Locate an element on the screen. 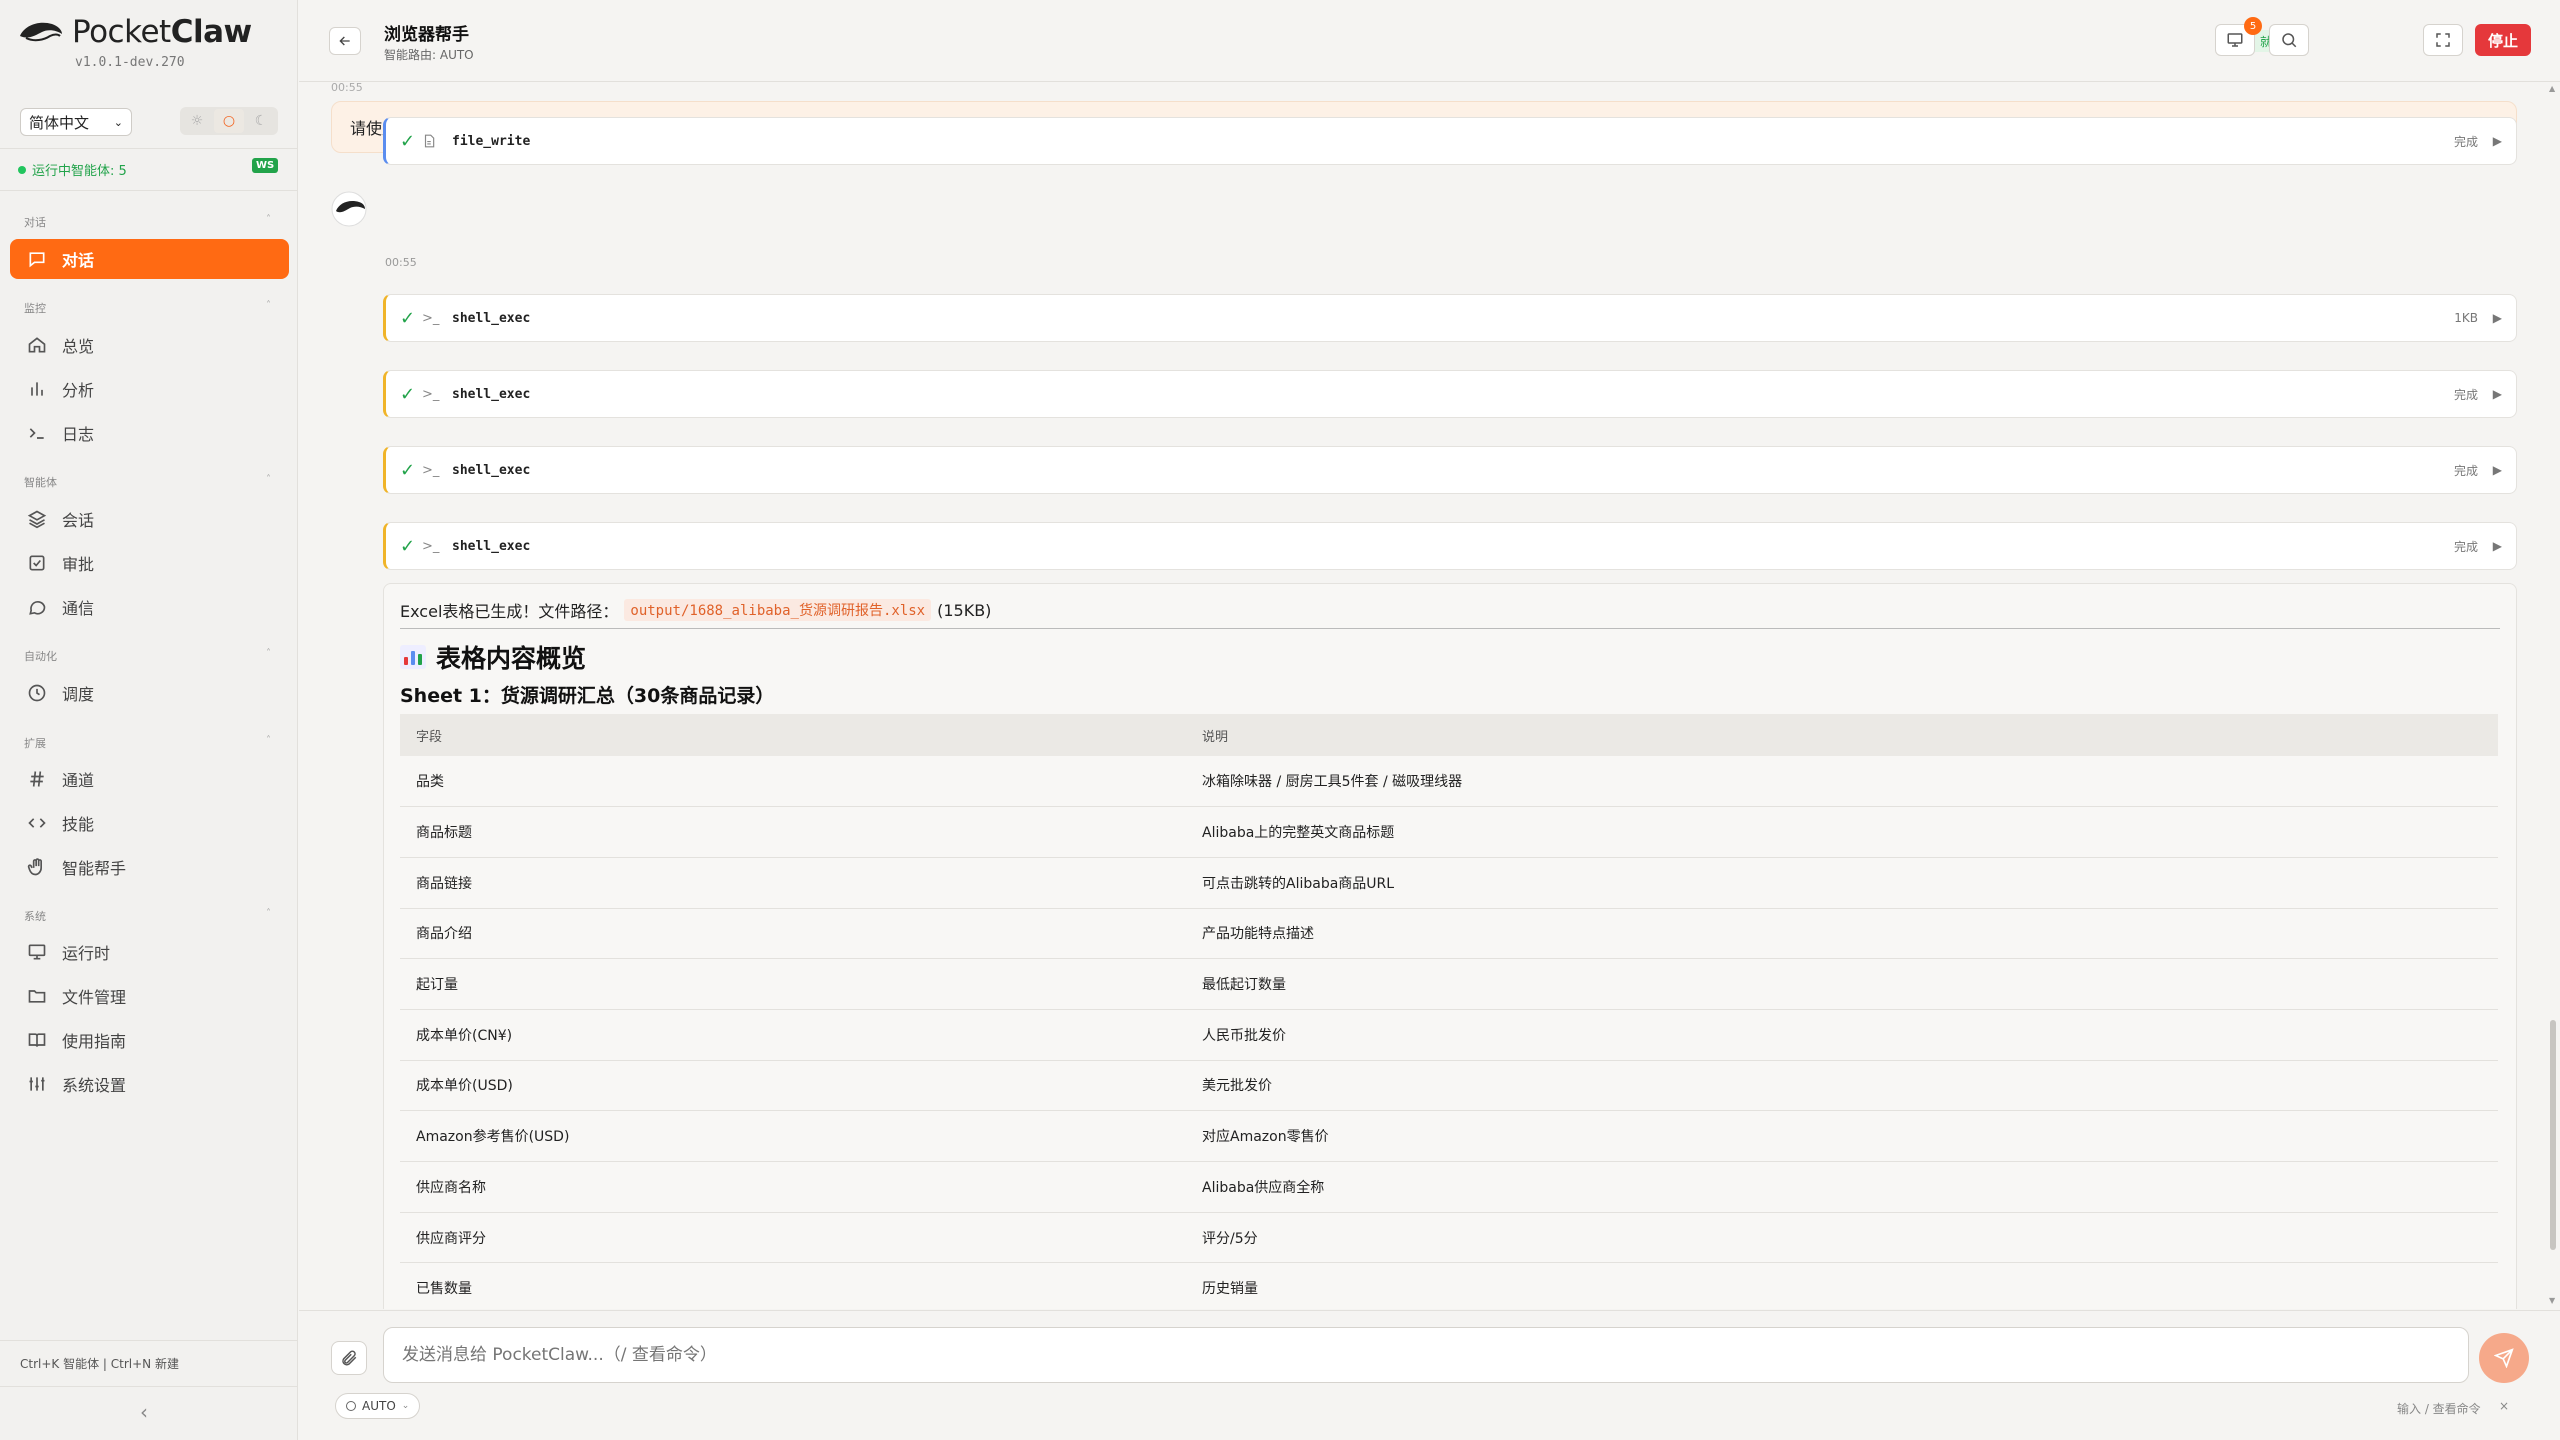 The height and width of the screenshot is (1440, 2560). table-row: 已售数量 历史销量 is located at coordinates (1449, 1285).